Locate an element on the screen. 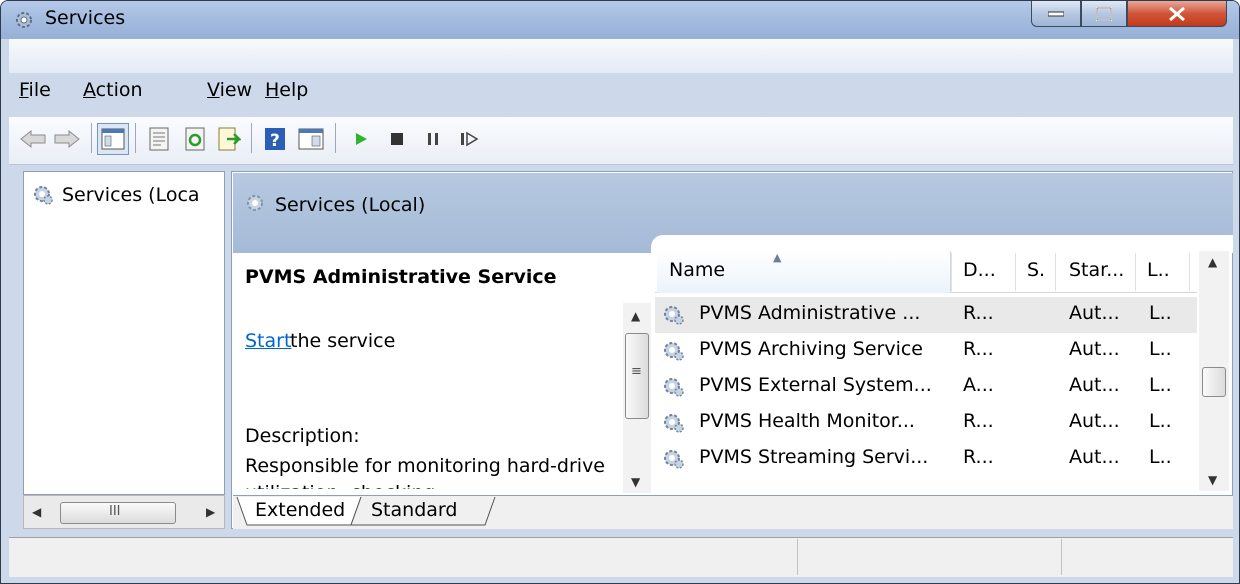  description-scrollbar: ▲ ≡ ▼ is located at coordinates (637, 398).